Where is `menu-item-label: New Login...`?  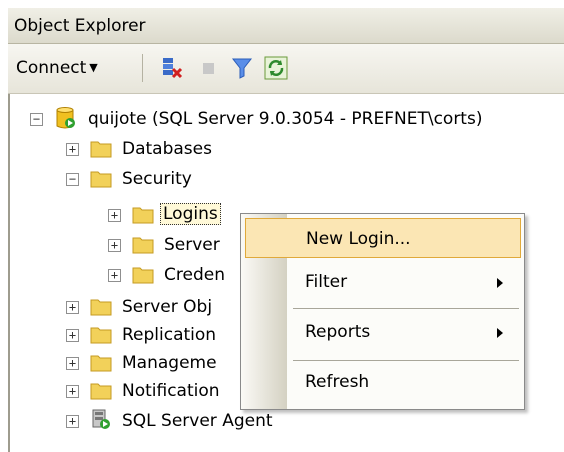 menu-item-label: New Login... is located at coordinates (358, 239).